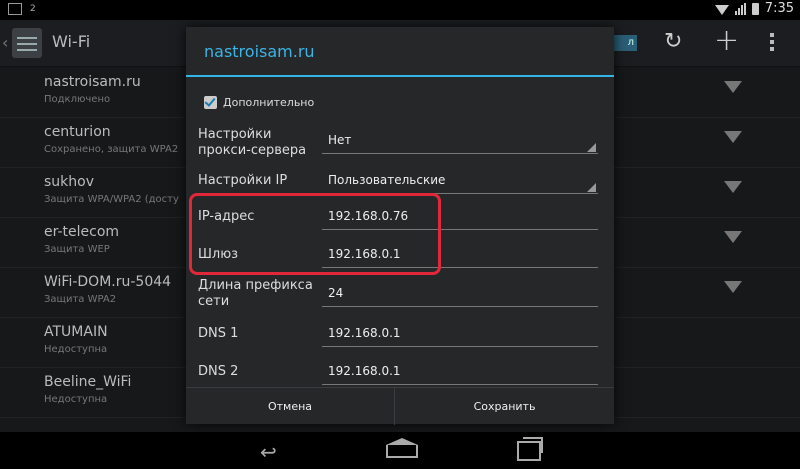  Describe the element at coordinates (675, 42) in the screenshot. I see `scan-icon: ↻` at that location.